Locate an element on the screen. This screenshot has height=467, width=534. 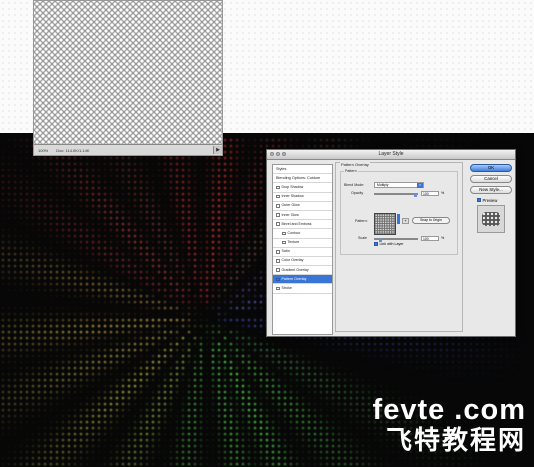
cancel-button: Cancel is located at coordinates (491, 179).